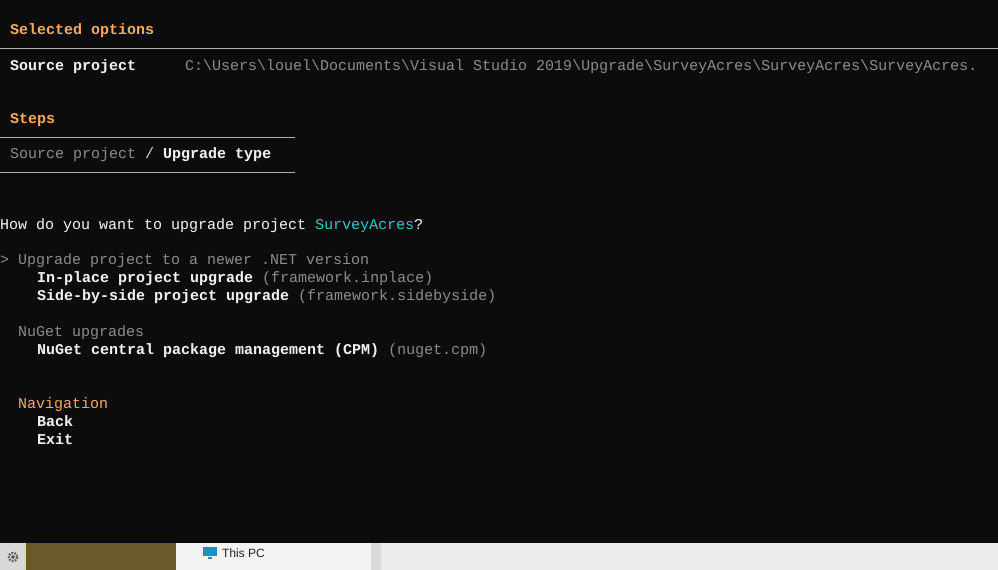 The width and height of the screenshot is (998, 570). What do you see at coordinates (397, 297) in the screenshot?
I see `option-id: (framework.sidebyside)` at bounding box center [397, 297].